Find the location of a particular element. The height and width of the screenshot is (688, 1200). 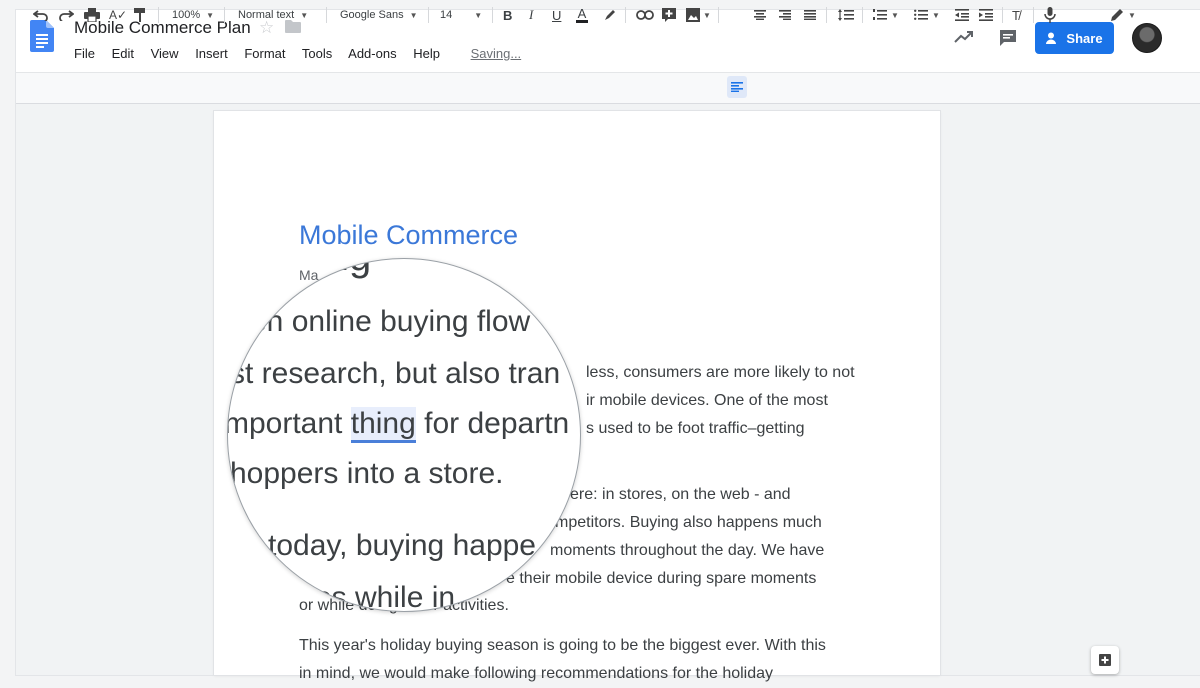

style-value: Normal text is located at coordinates (266, 15).